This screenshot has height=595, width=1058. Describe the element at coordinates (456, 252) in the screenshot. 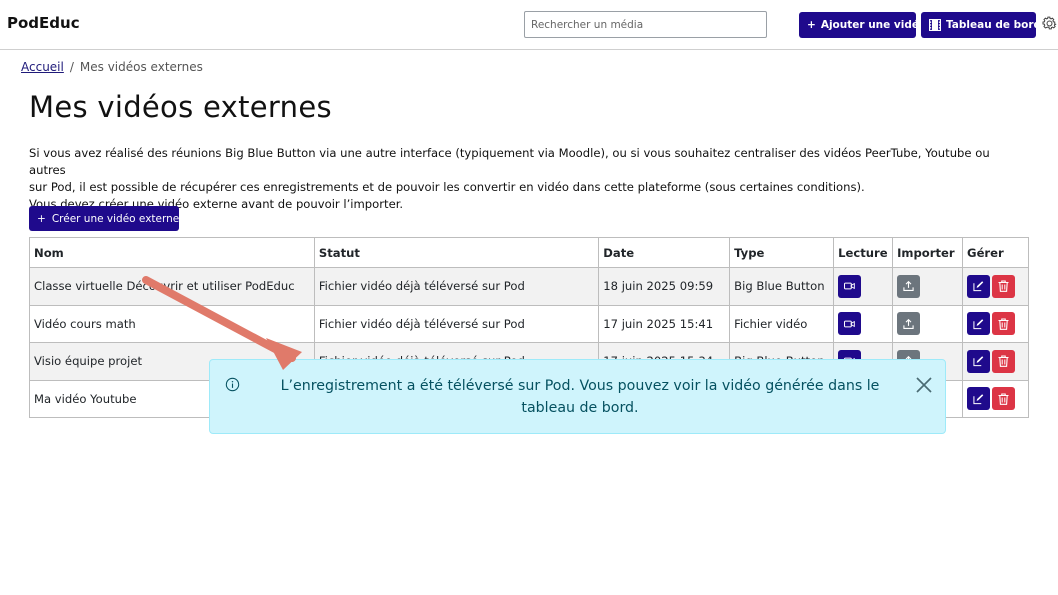

I see `column-header-status: Statut` at that location.